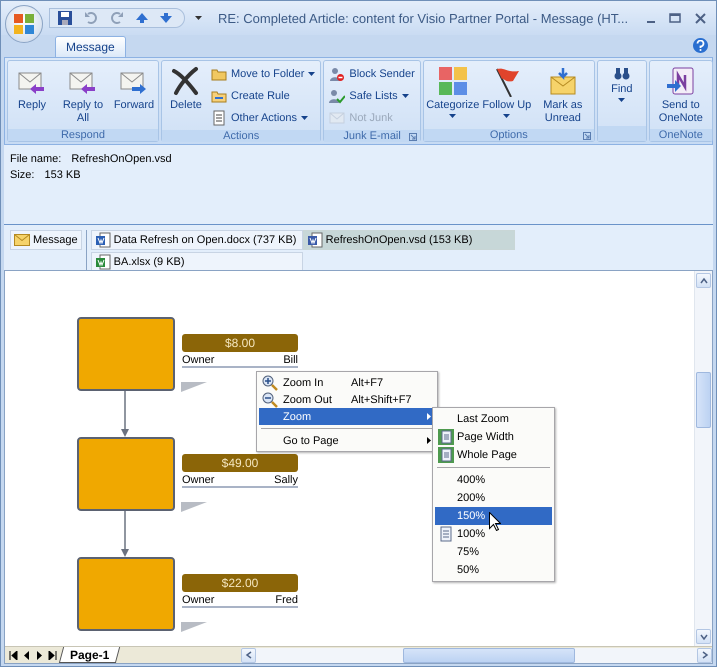  What do you see at coordinates (89, 655) in the screenshot?
I see `page-tab: Page-1` at bounding box center [89, 655].